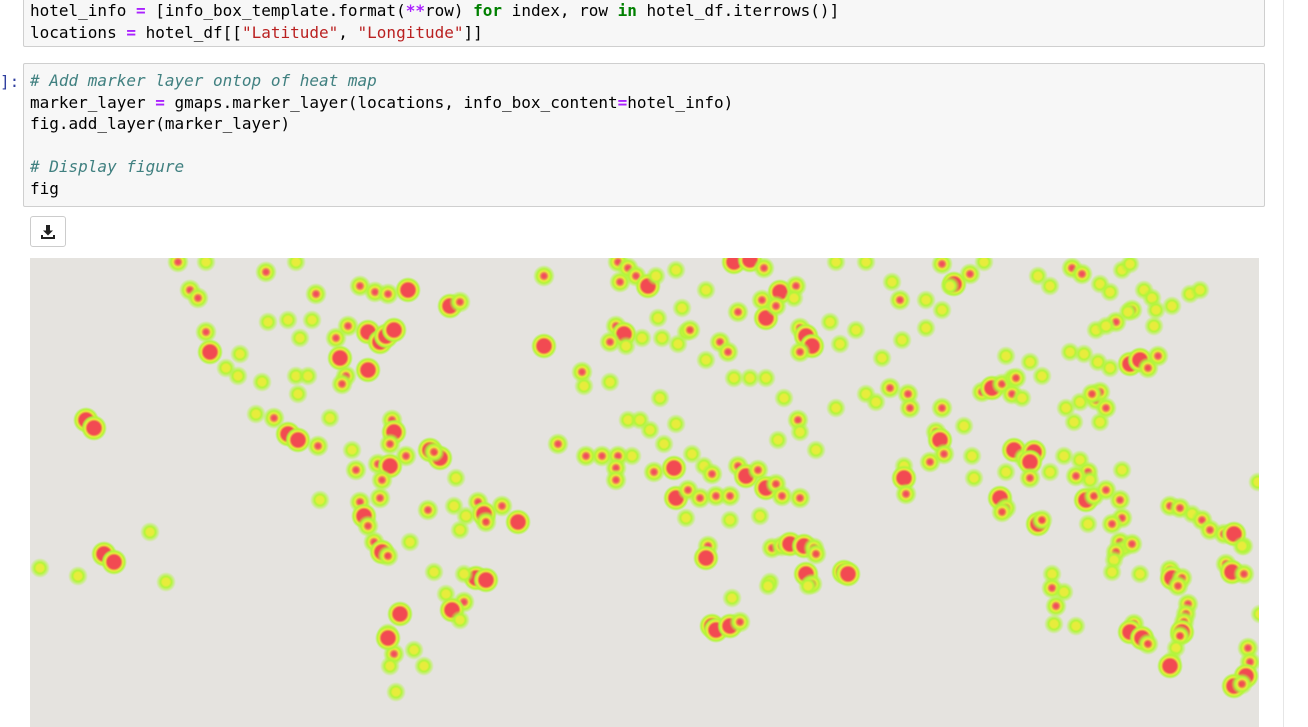 The image size is (1308, 727). What do you see at coordinates (1283, 363) in the screenshot?
I see `scrollbar-track` at bounding box center [1283, 363].